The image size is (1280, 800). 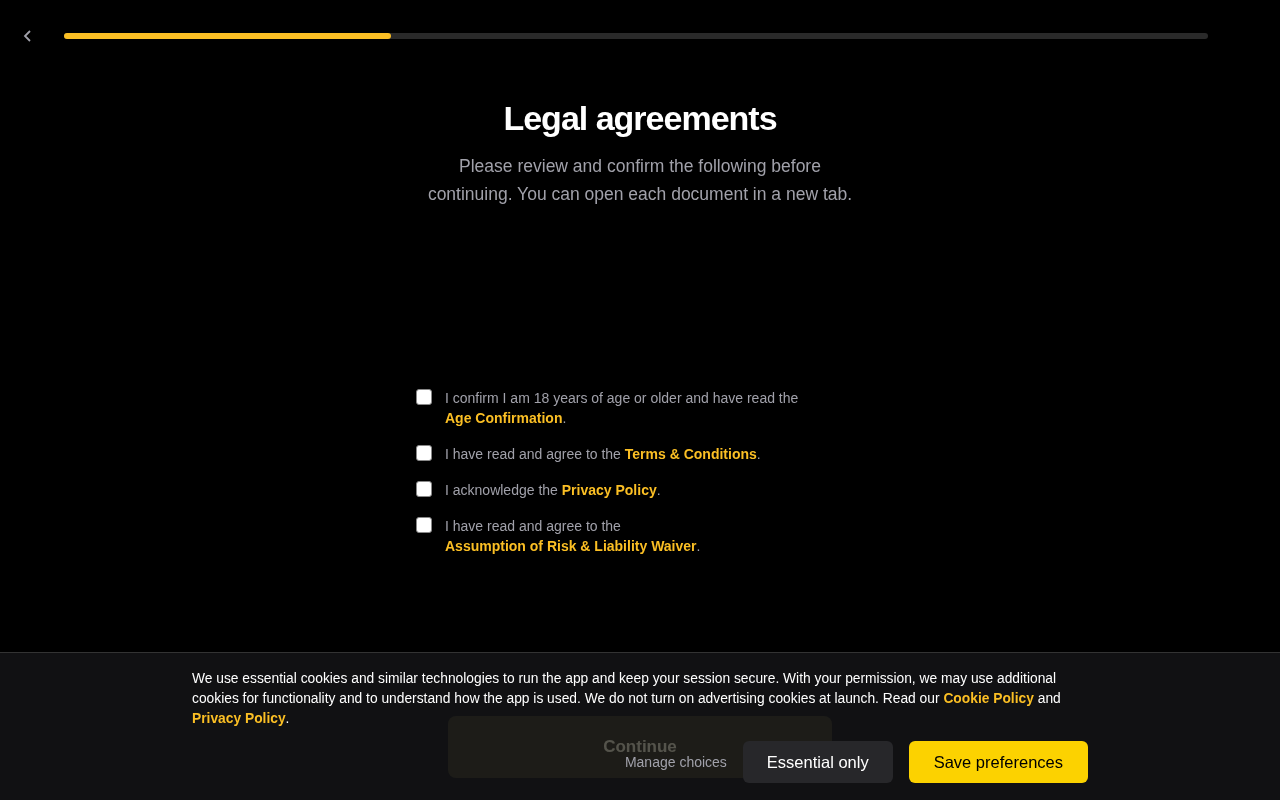 What do you see at coordinates (627, 699) in the screenshot?
I see `cookie-notice-text: We use essential cookies and similar technologies to run the app and keep your session secure. With your permission, we may use additional cookies for functionality and to understand how the app is used. We do not turn on advertising cookies at launch. Read our Cookie Policy and Privacy Policy.` at bounding box center [627, 699].